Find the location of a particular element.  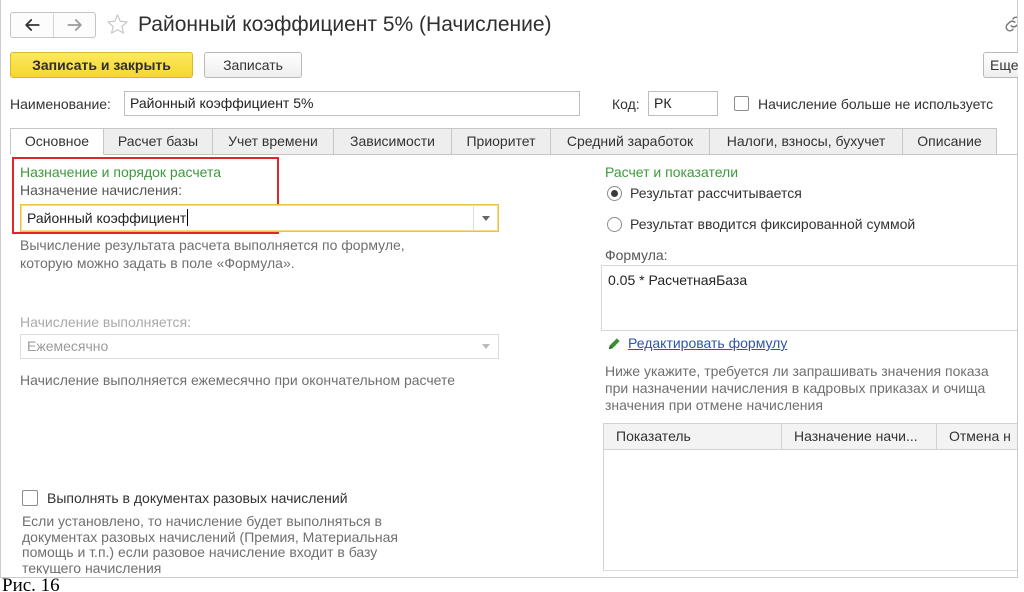

tab-taxes-accounting: Налоги, взносы, бухучет is located at coordinates (806, 141).